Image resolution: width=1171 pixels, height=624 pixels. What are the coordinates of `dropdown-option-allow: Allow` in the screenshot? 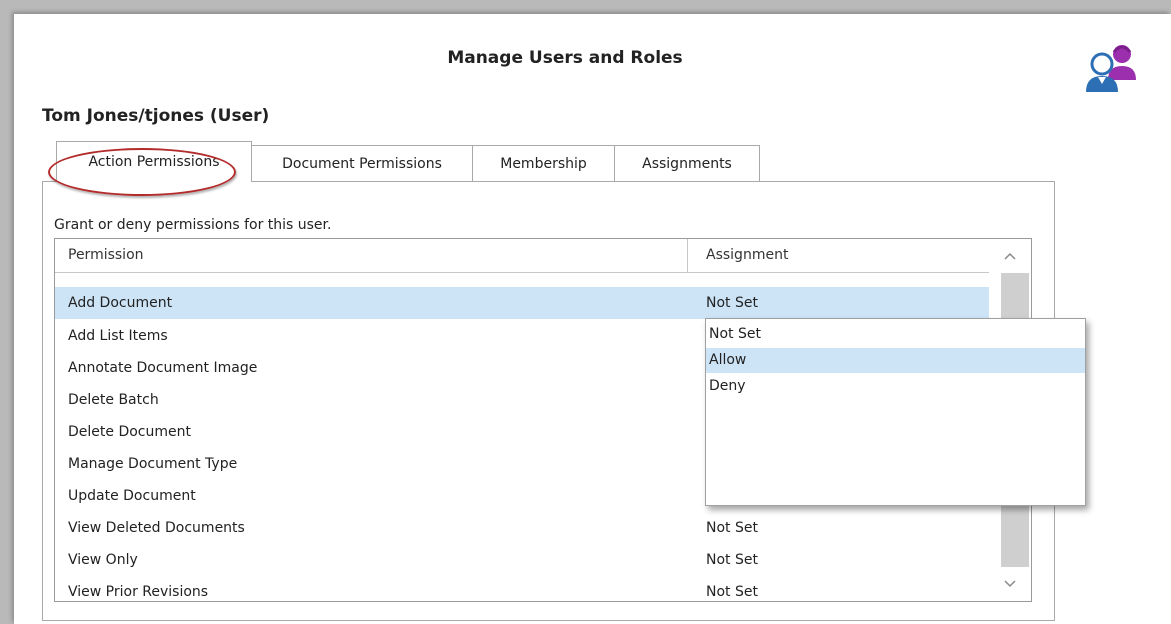 It's located at (895, 360).